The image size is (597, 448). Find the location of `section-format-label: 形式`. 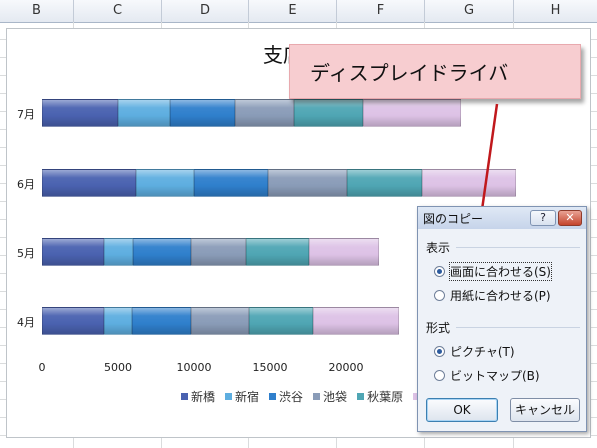

section-format-label: 形式 is located at coordinates (438, 328).